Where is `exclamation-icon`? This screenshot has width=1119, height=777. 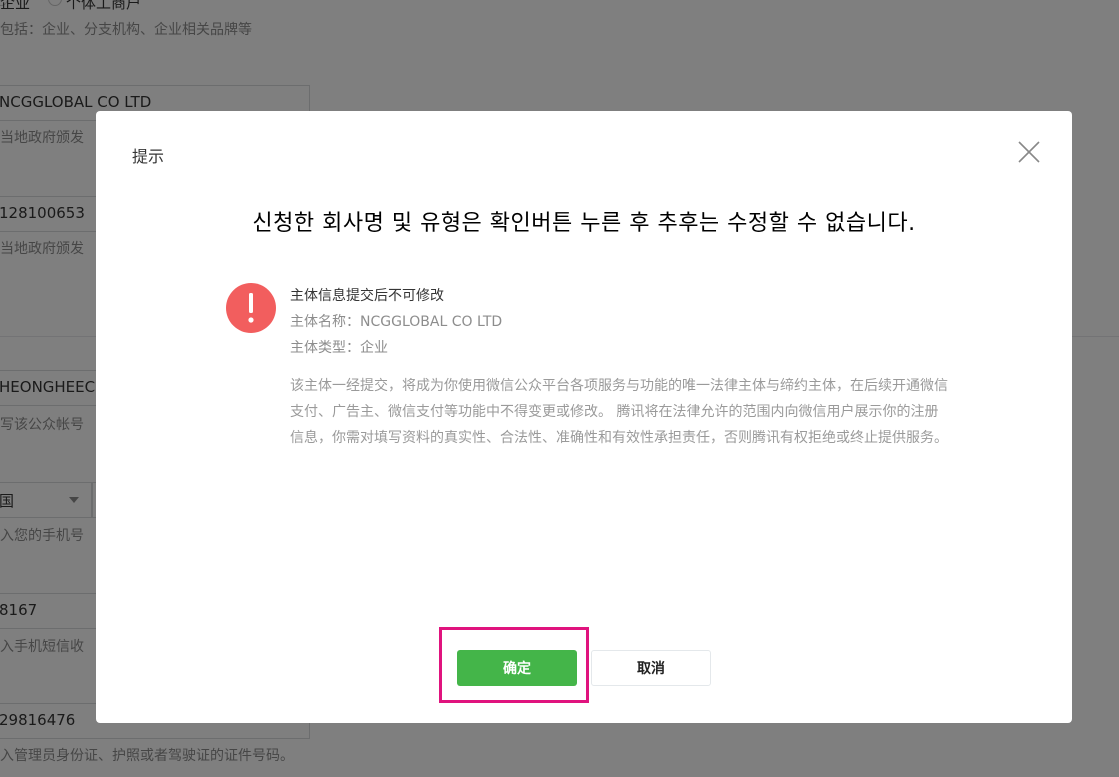 exclamation-icon is located at coordinates (251, 308).